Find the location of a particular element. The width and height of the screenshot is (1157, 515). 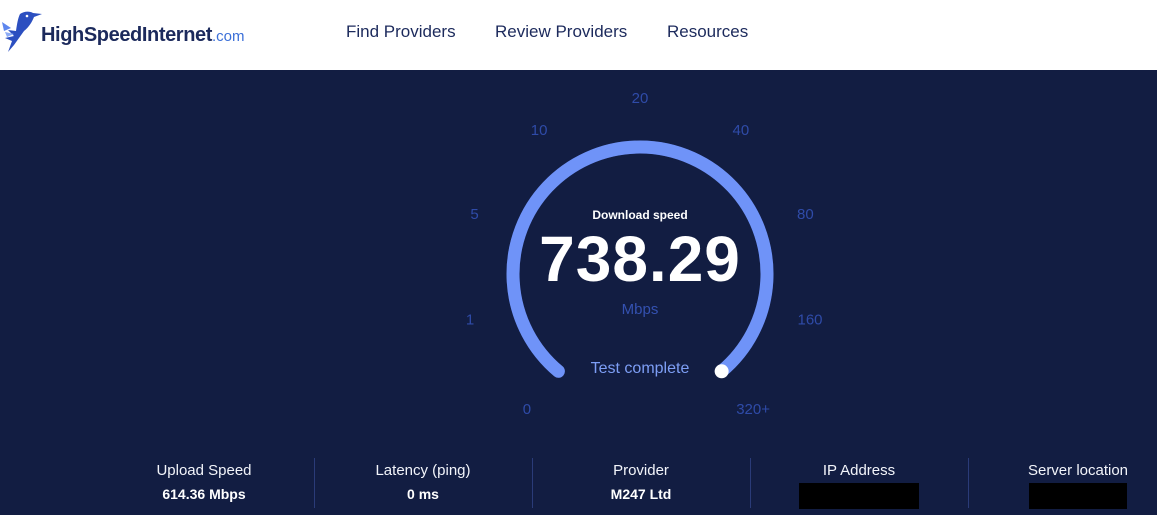

stat-latency: Latency (ping) 0 ms is located at coordinates (423, 482).